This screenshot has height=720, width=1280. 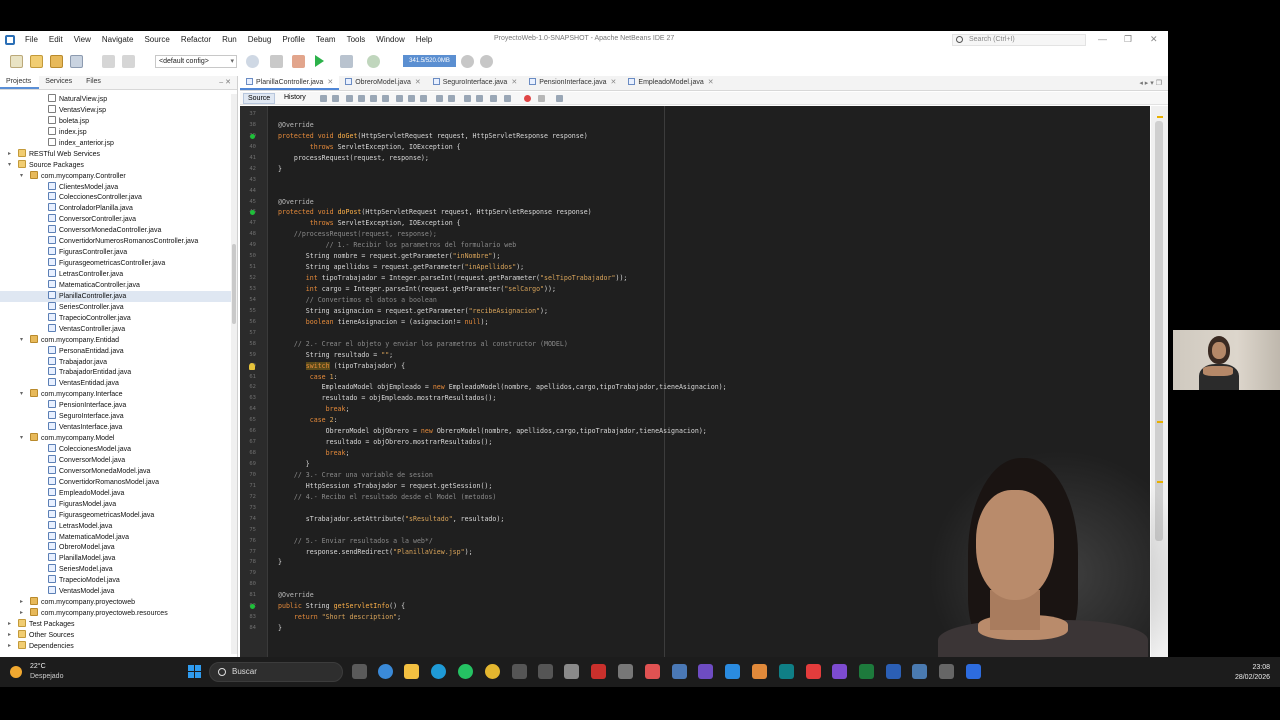 What do you see at coordinates (679, 671) in the screenshot?
I see `netbeans-icon` at bounding box center [679, 671].